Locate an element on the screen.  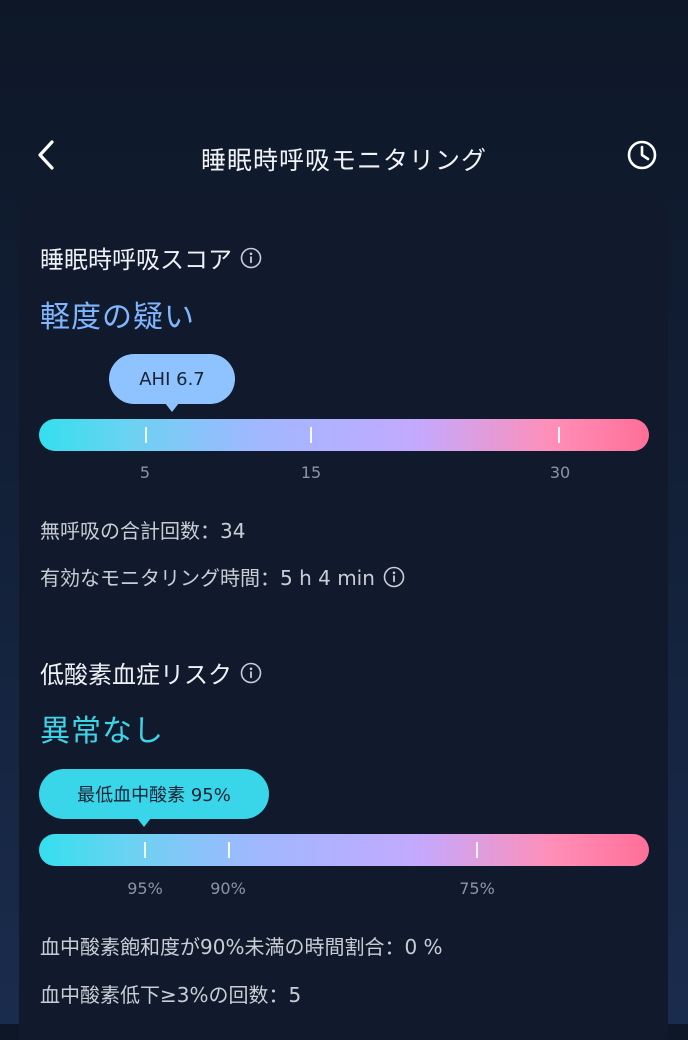
sleep-apnea-section-title: 睡眠時呼吸スコア is located at coordinates (151, 257).